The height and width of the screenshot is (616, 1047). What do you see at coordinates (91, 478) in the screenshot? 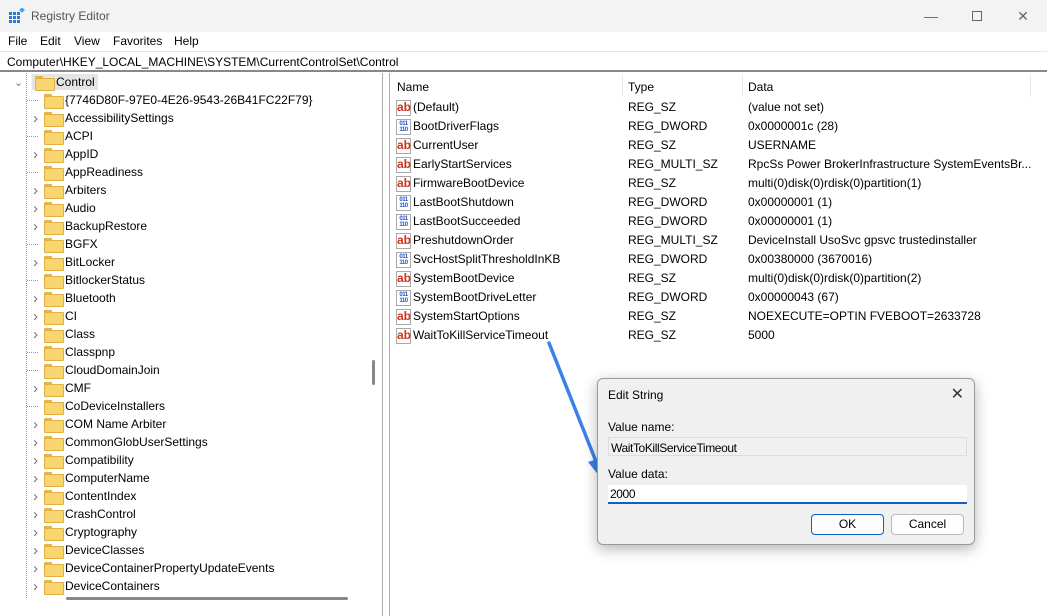
I see `tree-node: › ComputerName` at bounding box center [91, 478].